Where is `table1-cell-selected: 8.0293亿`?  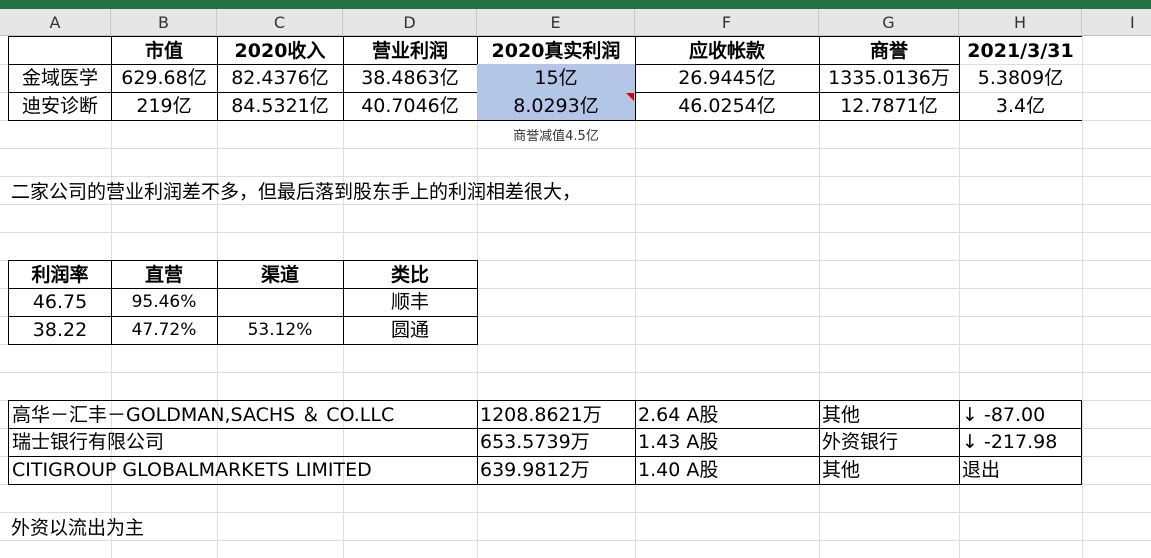
table1-cell-selected: 8.0293亿 is located at coordinates (556, 106).